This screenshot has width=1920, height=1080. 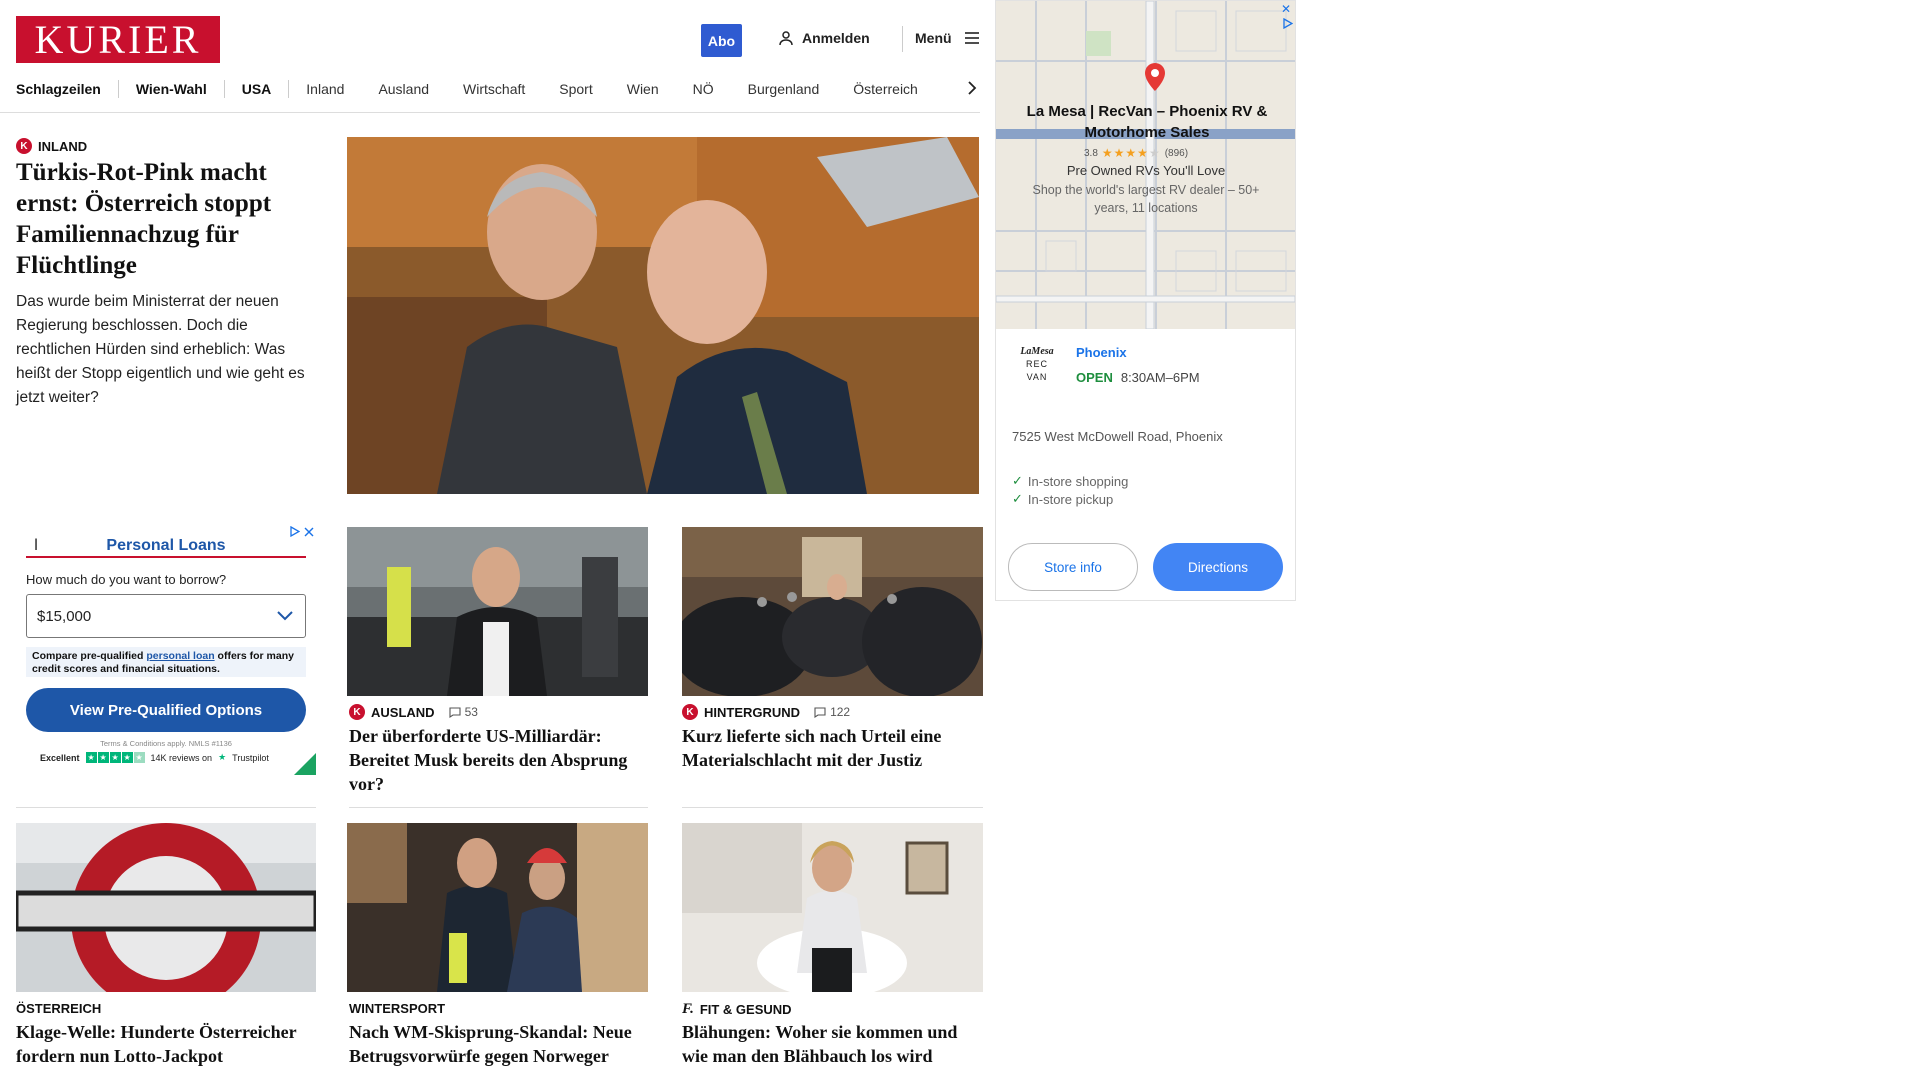 I want to click on card-image-kurz, so click(x=832, y=611).